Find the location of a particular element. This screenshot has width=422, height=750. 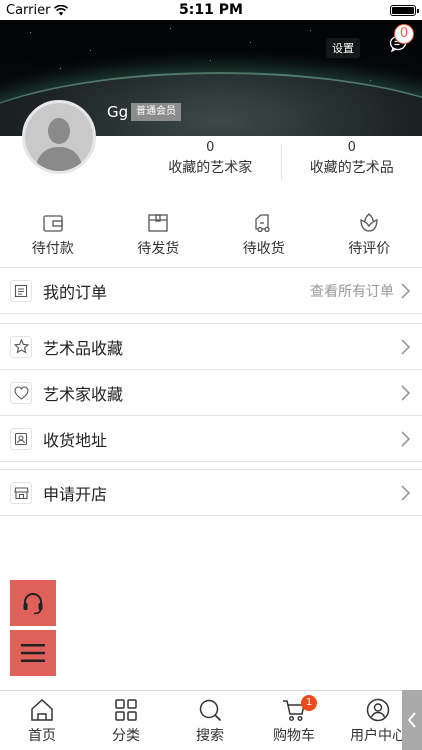

section-spacer is located at coordinates (211, 466).